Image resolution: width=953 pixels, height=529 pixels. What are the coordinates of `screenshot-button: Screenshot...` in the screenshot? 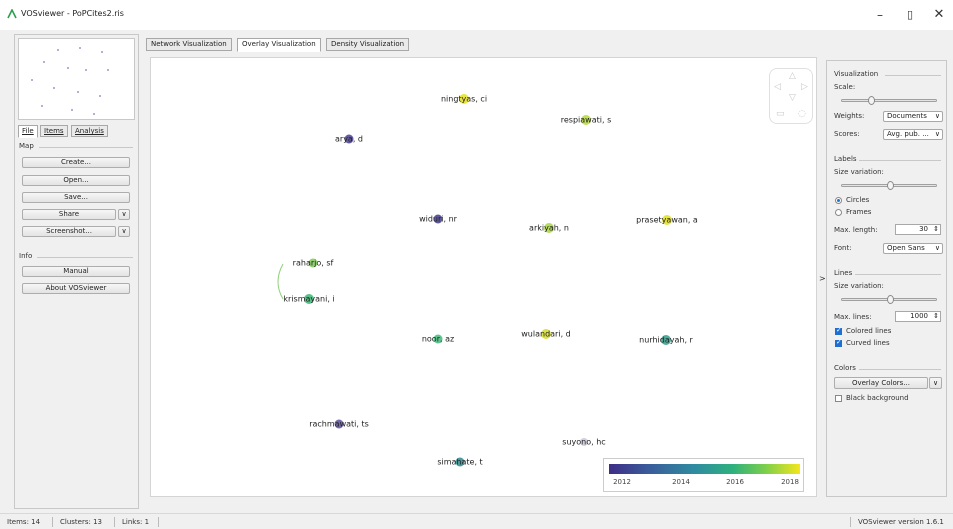 It's located at (69, 231).